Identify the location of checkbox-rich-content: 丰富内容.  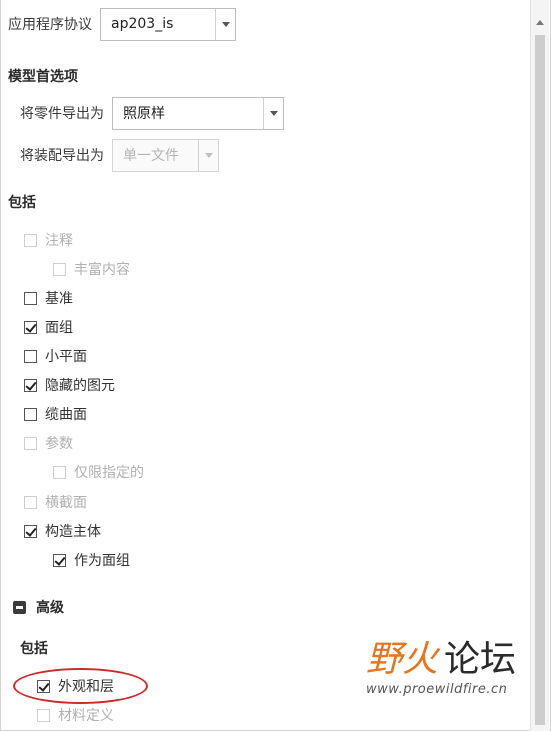
(91, 269).